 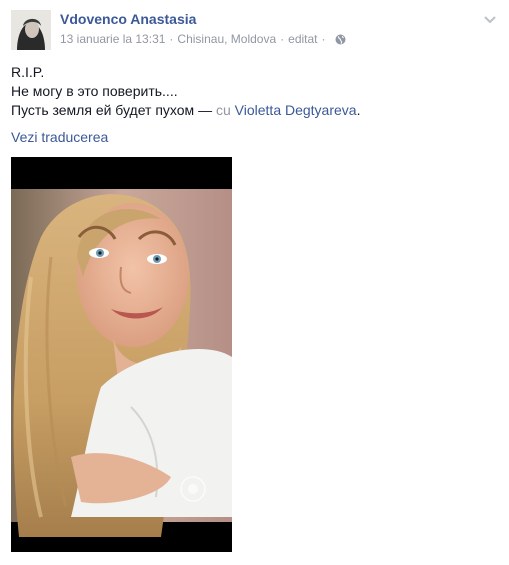 What do you see at coordinates (223, 110) in the screenshot?
I see `tag-prefix: cu` at bounding box center [223, 110].